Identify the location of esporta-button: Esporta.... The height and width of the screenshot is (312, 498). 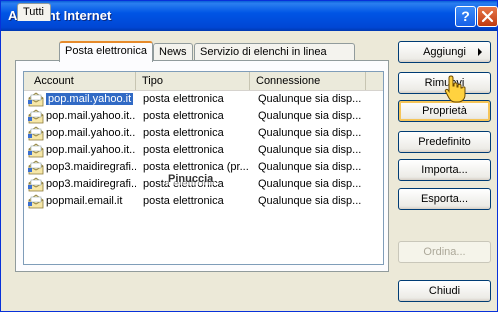
(444, 199).